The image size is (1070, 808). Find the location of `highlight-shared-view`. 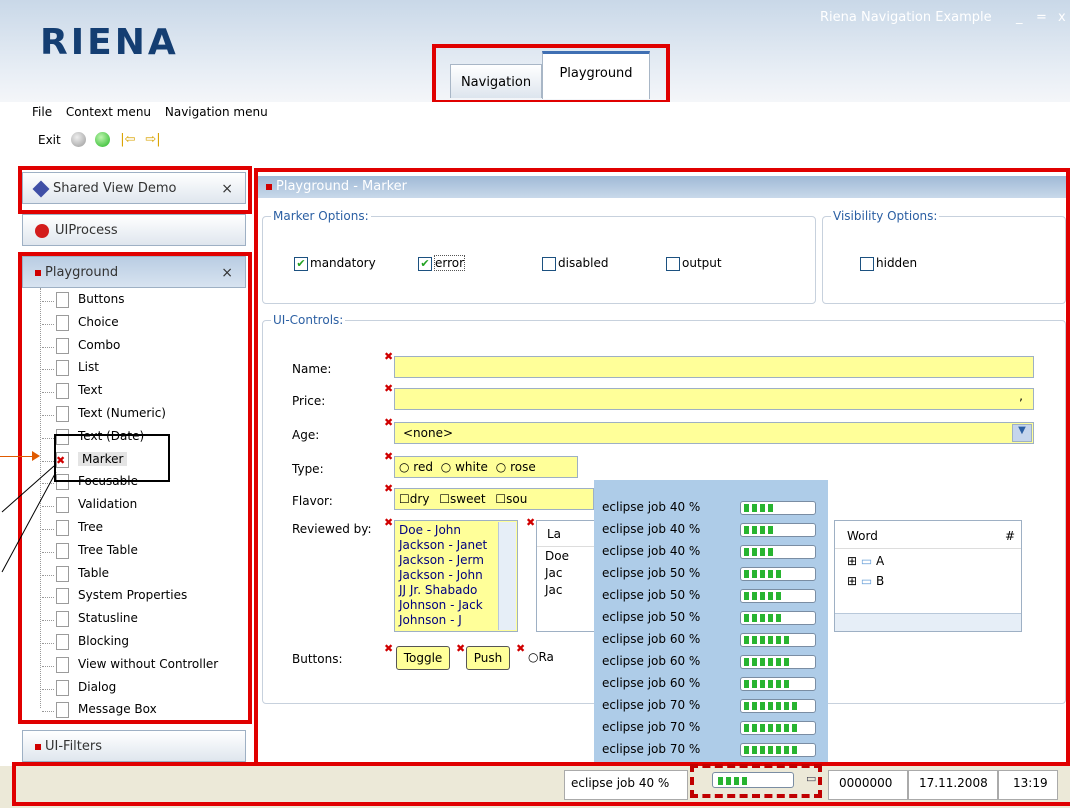

highlight-shared-view is located at coordinates (135, 190).